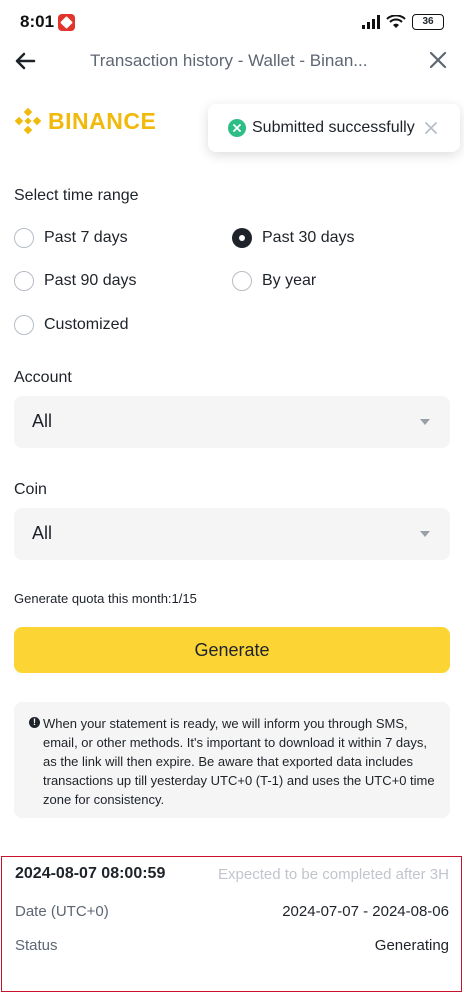  I want to click on record-date-row: Date (UTC+0) 2024-07-07 - 2024-08-06, so click(232, 911).